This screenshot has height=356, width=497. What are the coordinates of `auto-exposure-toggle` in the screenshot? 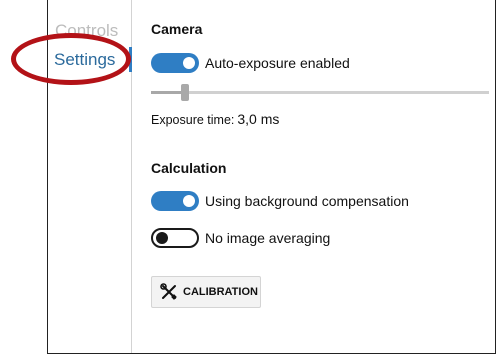 It's located at (175, 63).